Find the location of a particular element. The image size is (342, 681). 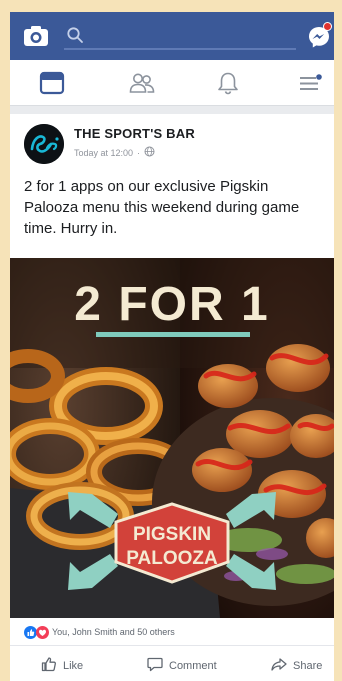

like-button: Like is located at coordinates (61, 665).